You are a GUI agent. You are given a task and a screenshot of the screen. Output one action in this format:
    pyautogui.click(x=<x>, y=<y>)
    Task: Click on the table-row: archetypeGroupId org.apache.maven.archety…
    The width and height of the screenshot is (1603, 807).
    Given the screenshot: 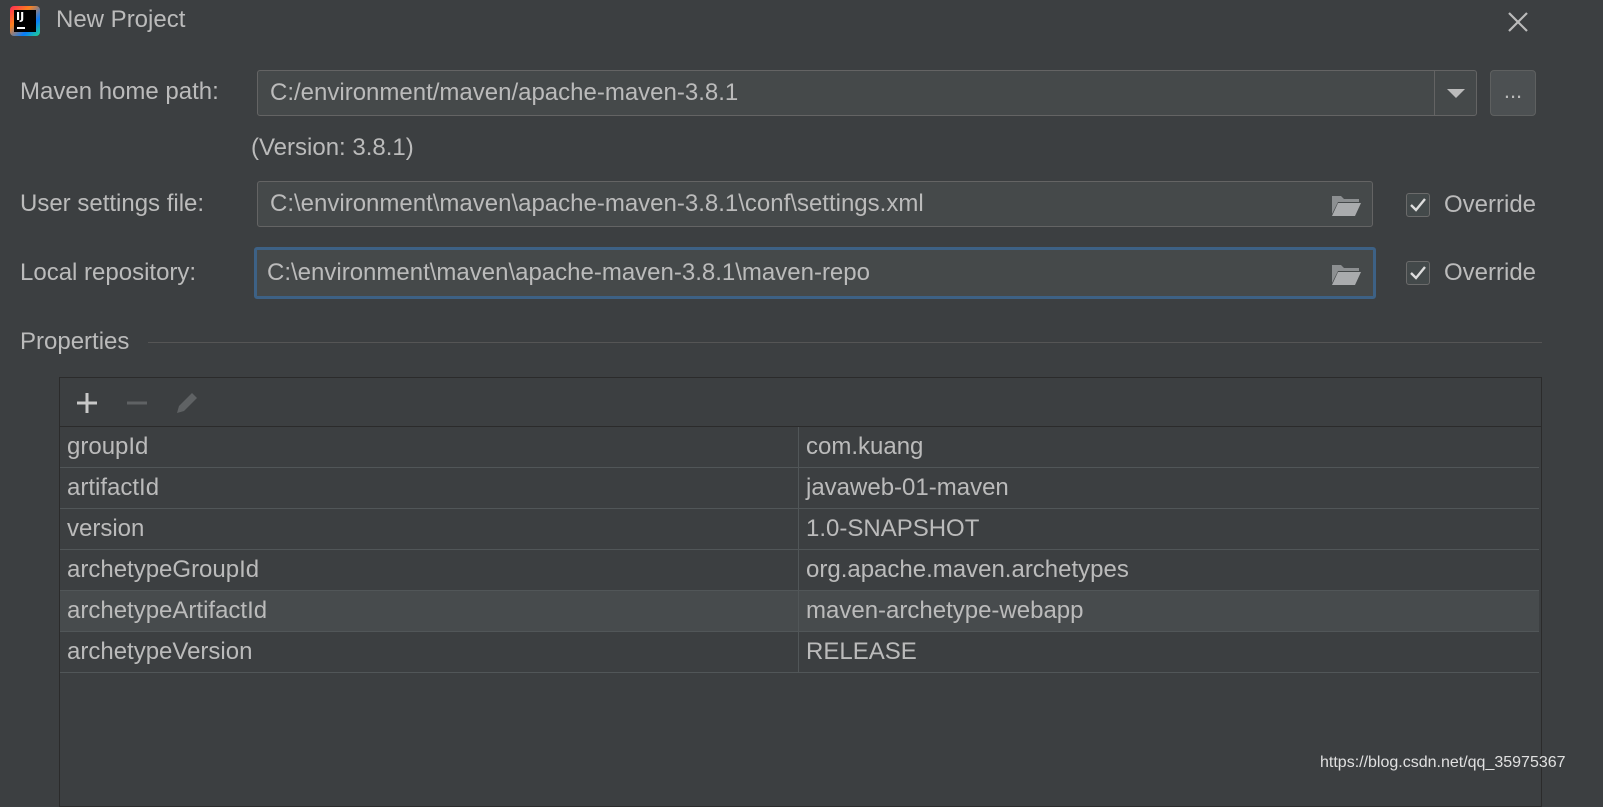 What is the action you would take?
    pyautogui.click(x=799, y=570)
    